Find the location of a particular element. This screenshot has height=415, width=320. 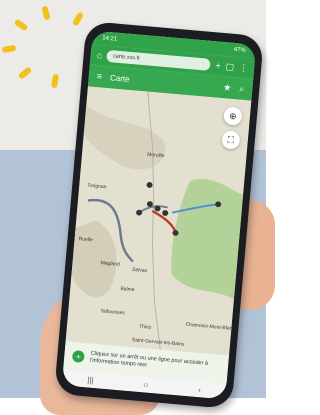

recent-apps-icon: ||| is located at coordinates (90, 380).